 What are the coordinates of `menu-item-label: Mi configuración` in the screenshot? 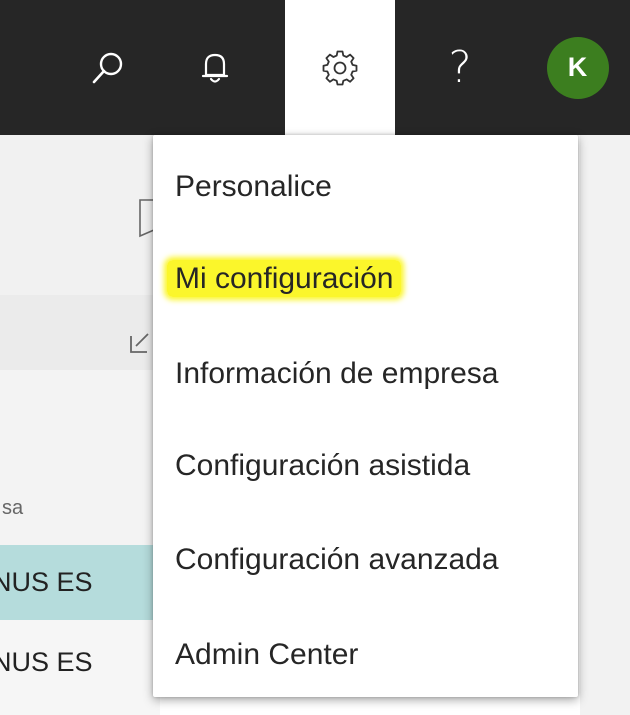 It's located at (284, 278).